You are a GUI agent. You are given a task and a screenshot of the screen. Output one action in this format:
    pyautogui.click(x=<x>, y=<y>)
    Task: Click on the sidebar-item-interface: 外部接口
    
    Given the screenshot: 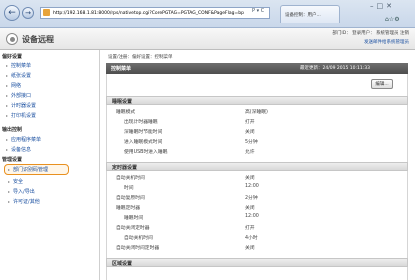 What is the action you would take?
    pyautogui.click(x=18, y=95)
    